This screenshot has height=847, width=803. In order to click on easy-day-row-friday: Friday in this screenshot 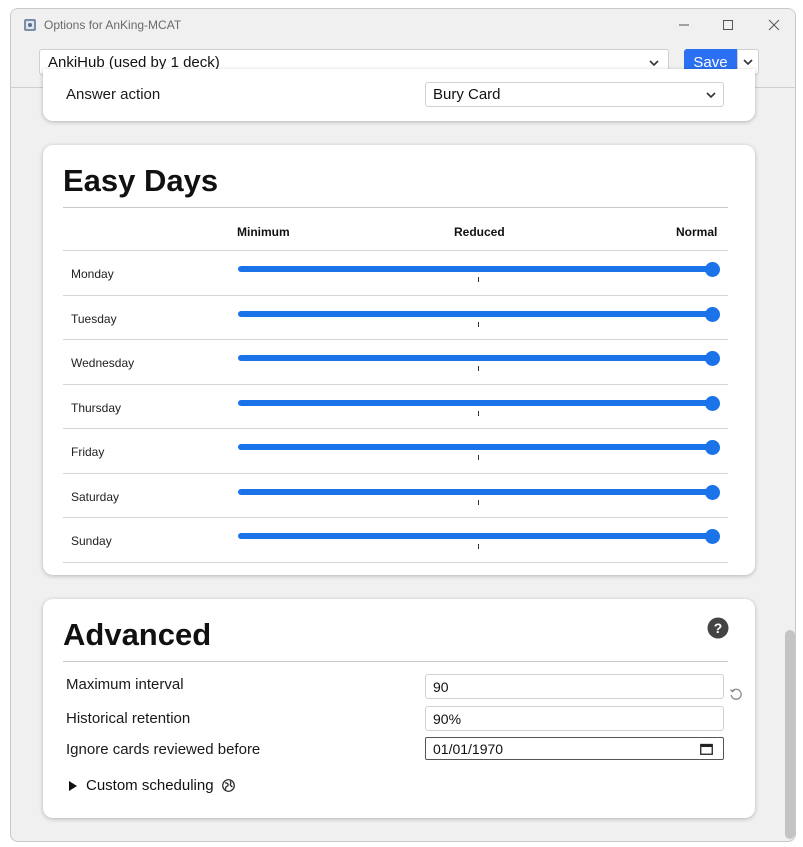, I will do `click(395, 450)`.